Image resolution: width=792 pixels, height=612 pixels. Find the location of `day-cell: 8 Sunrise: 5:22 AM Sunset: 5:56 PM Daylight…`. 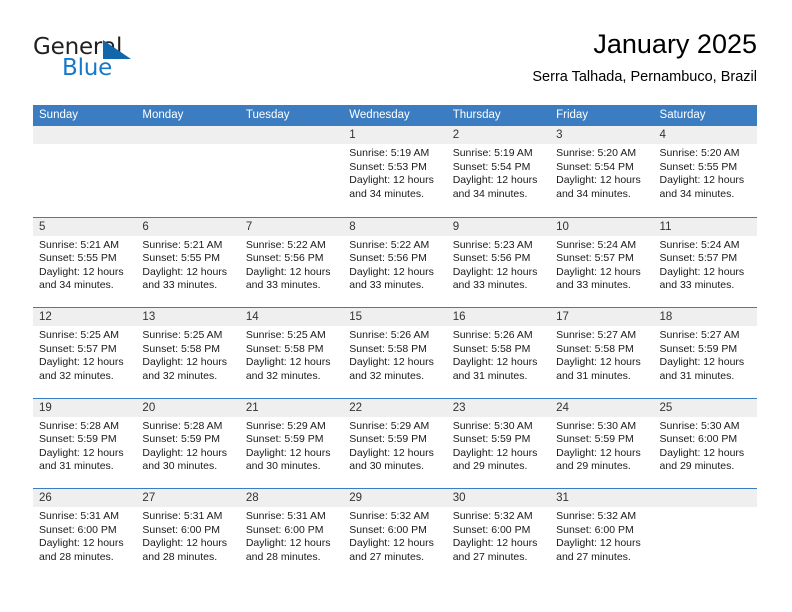

day-cell: 8 Sunrise: 5:22 AM Sunset: 5:56 PM Daylight… is located at coordinates (395, 262).